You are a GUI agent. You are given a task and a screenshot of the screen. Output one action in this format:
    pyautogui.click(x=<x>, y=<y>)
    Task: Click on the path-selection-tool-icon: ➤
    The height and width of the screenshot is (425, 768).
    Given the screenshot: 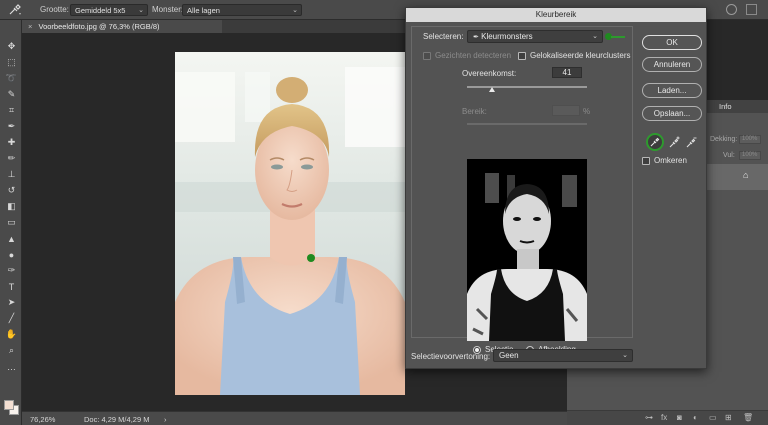 What is the action you would take?
    pyautogui.click(x=11, y=302)
    